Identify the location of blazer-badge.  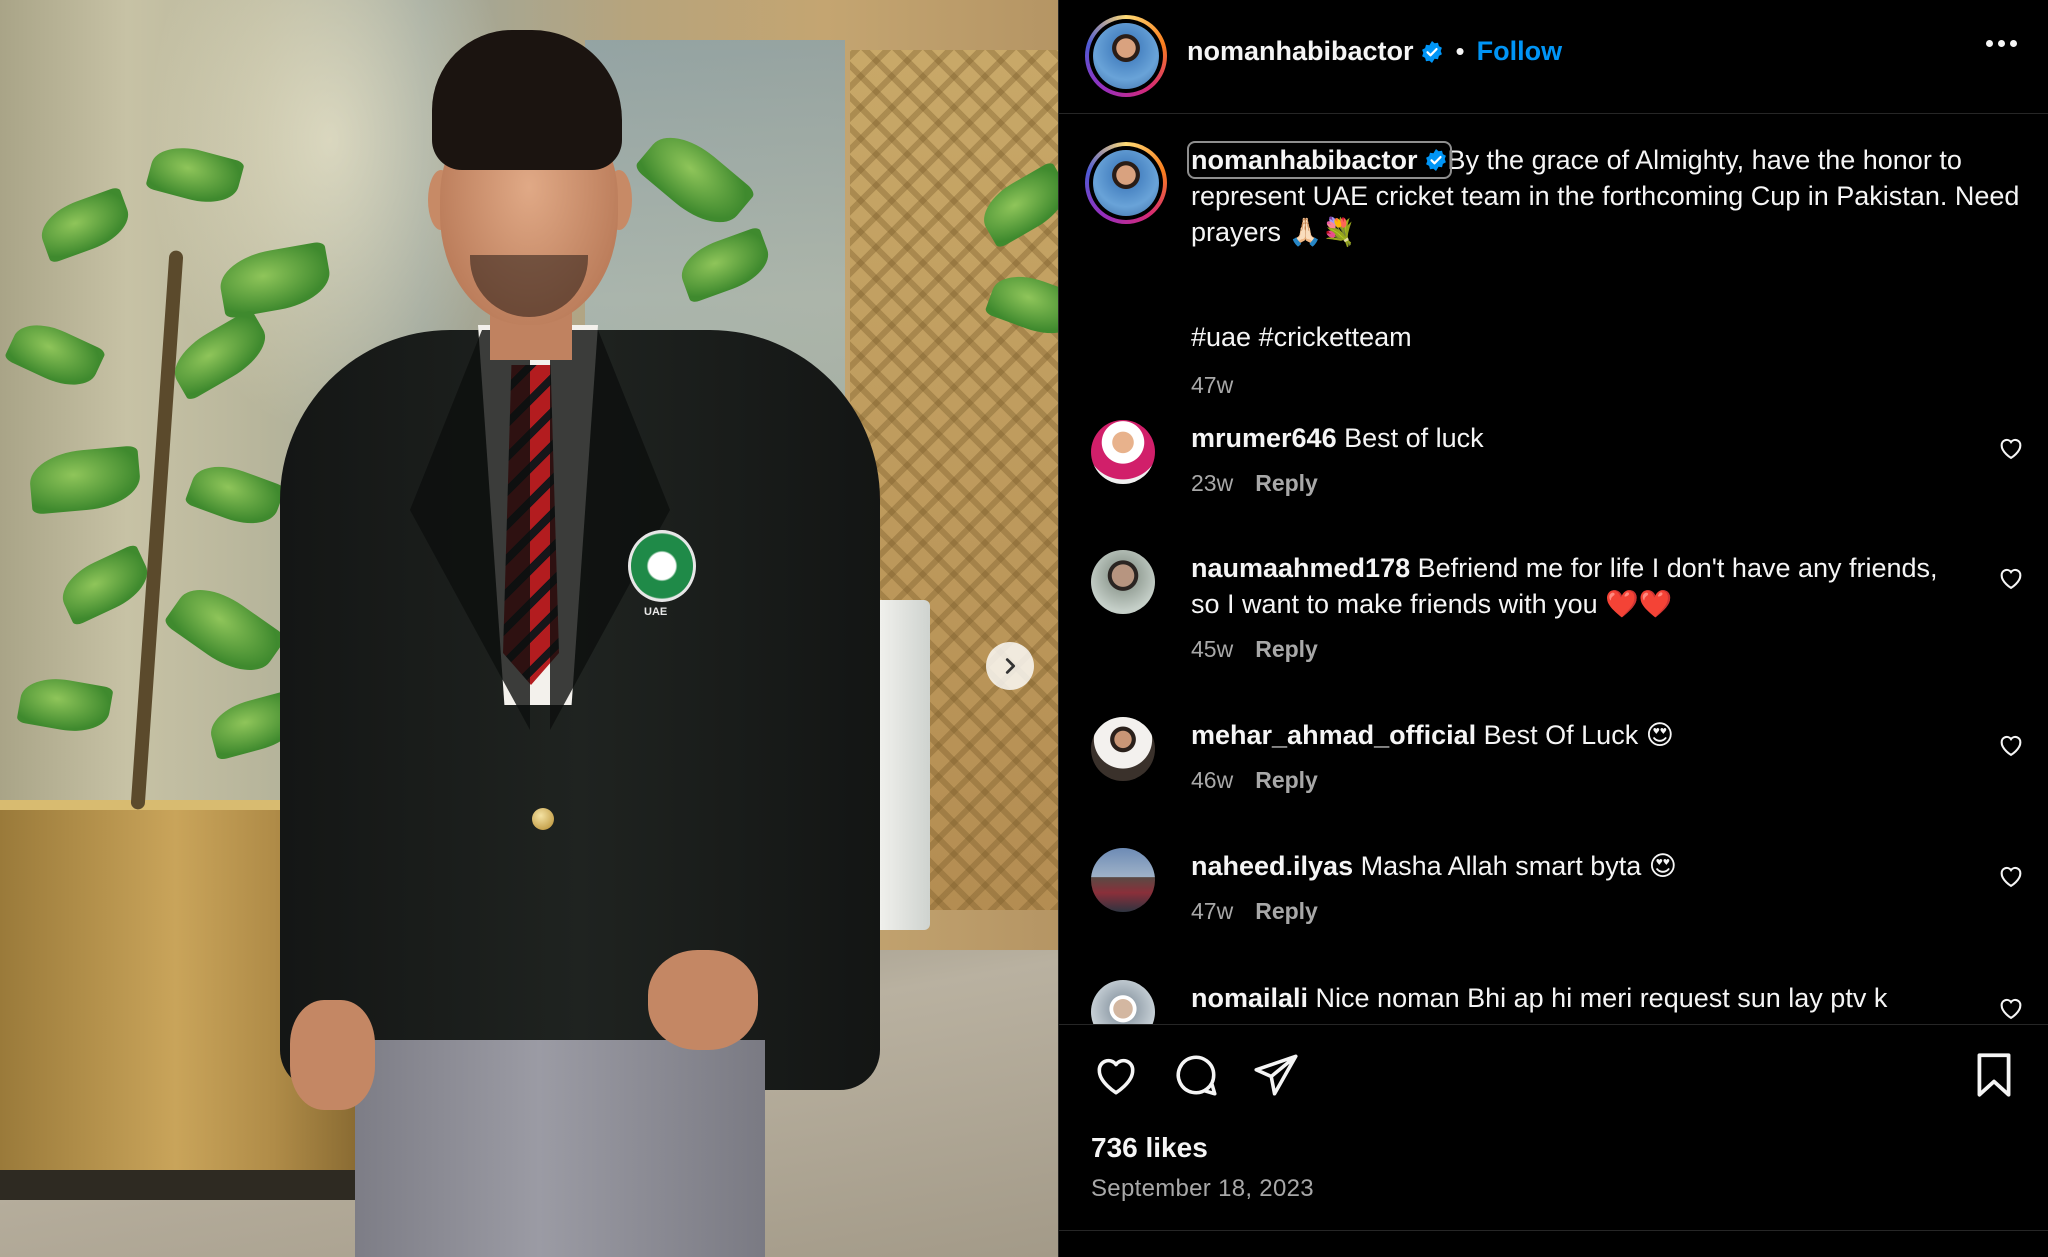
(662, 566).